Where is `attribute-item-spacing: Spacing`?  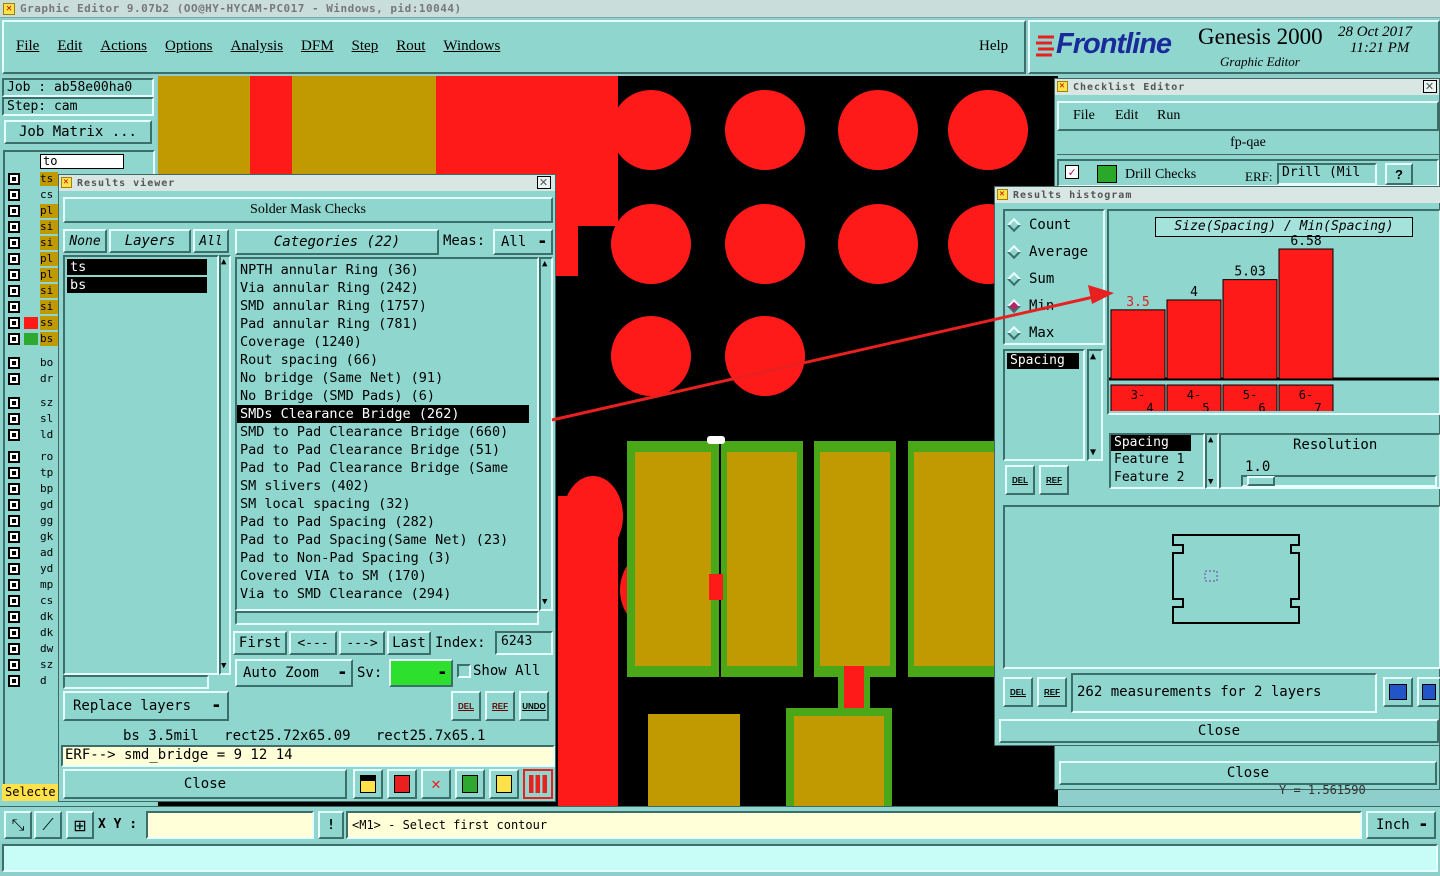
attribute-item-spacing: Spacing is located at coordinates (1151, 443).